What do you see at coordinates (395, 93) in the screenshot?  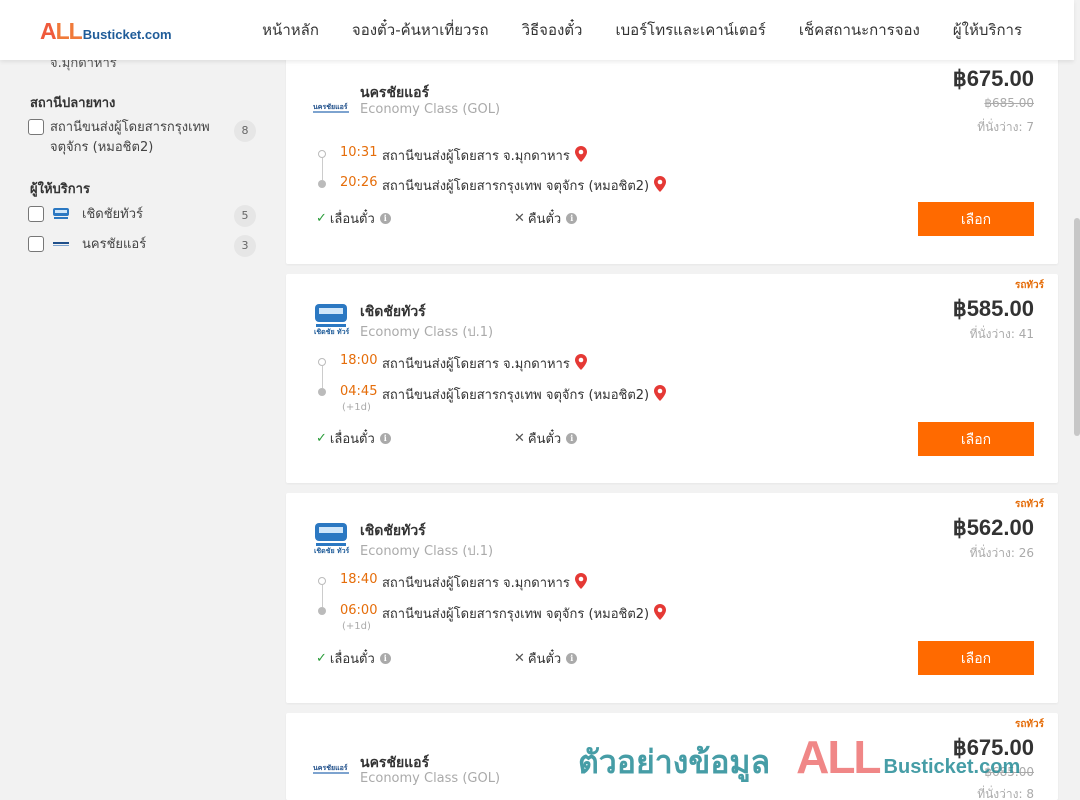 I see `operator-name: นครชัยแอร์` at bounding box center [395, 93].